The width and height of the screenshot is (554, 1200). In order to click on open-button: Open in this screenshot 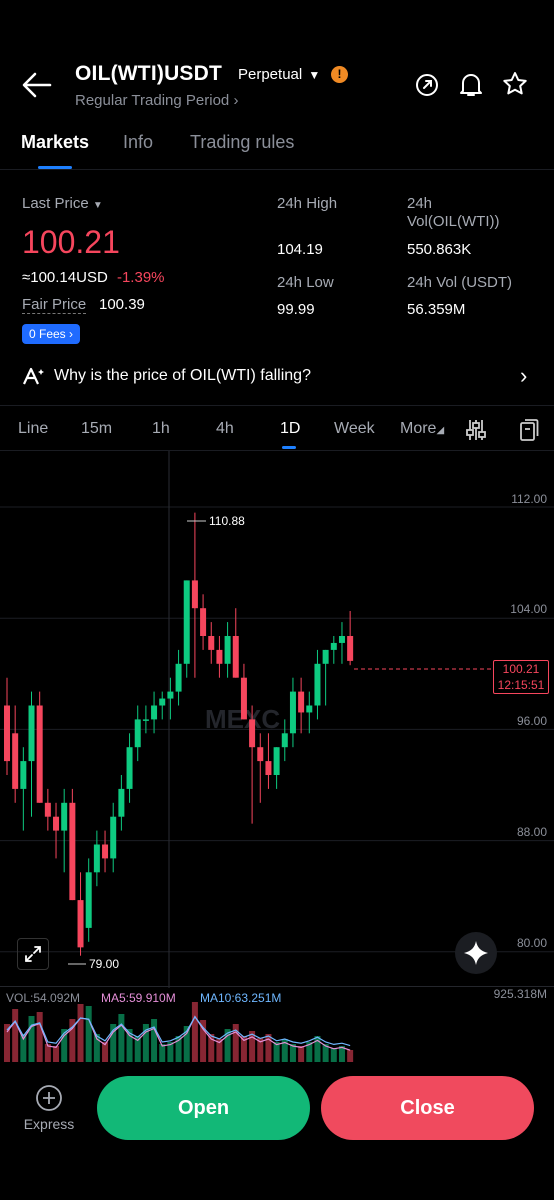, I will do `click(203, 1108)`.